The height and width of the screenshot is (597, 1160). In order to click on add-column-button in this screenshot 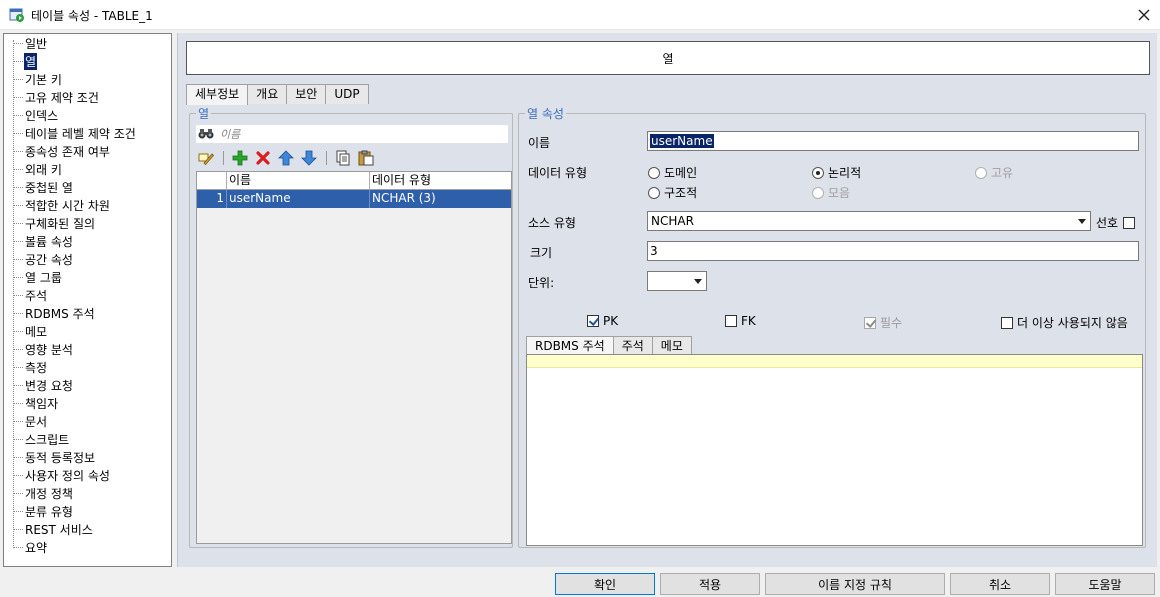, I will do `click(240, 158)`.